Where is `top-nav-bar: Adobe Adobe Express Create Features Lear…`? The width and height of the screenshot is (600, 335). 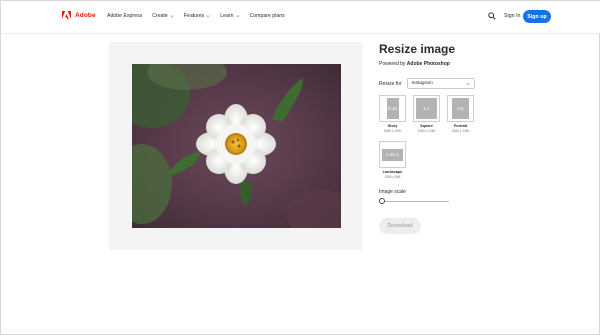 top-nav-bar: Adobe Adobe Express Create Features Lear… is located at coordinates (300, 17).